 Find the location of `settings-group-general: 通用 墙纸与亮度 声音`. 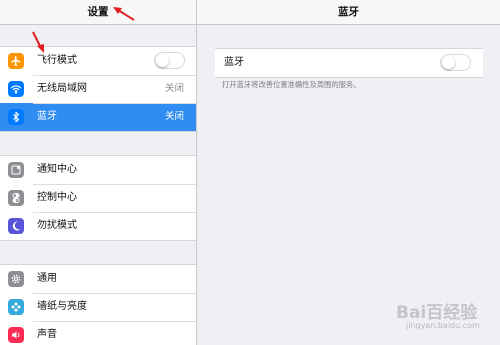

settings-group-general: 通用 墙纸与亮度 声音 is located at coordinates (98, 304).